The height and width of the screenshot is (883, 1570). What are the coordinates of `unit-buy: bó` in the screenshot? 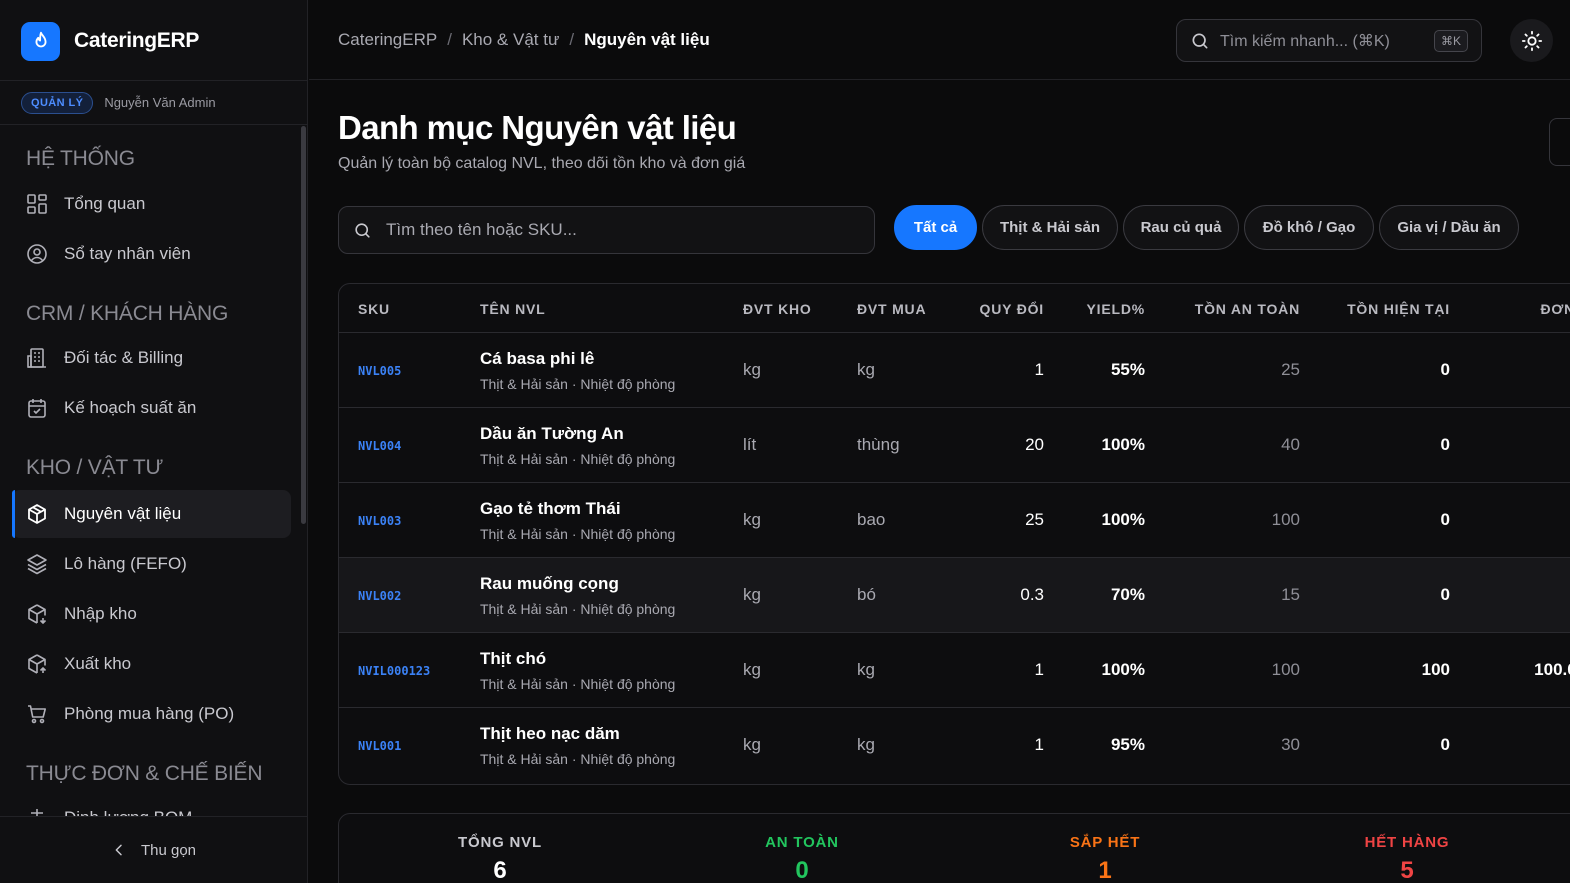 It's located at (866, 594).